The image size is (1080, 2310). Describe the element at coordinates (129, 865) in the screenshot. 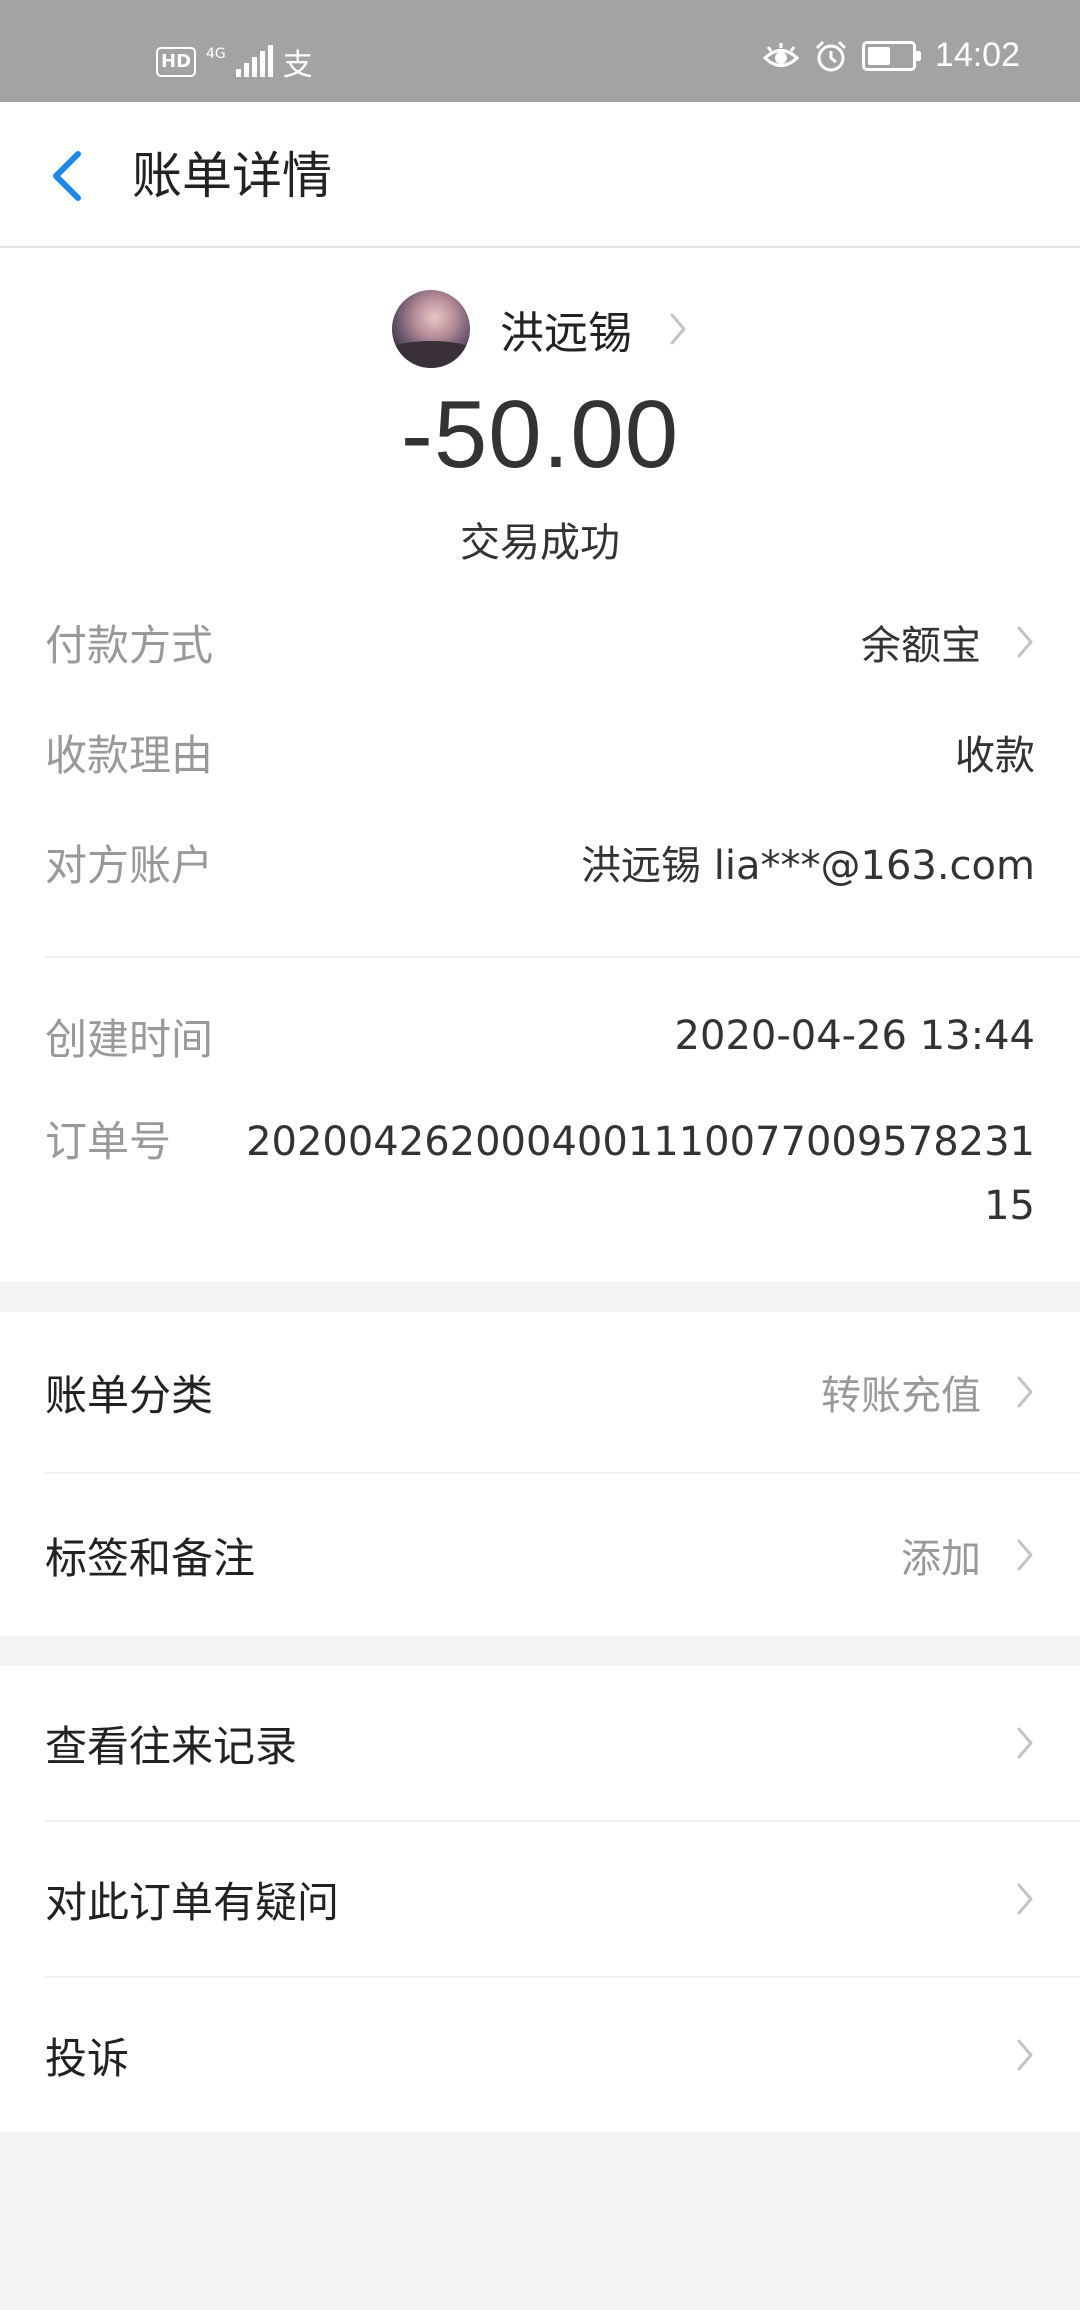

I see `account-label: 对方账户` at that location.